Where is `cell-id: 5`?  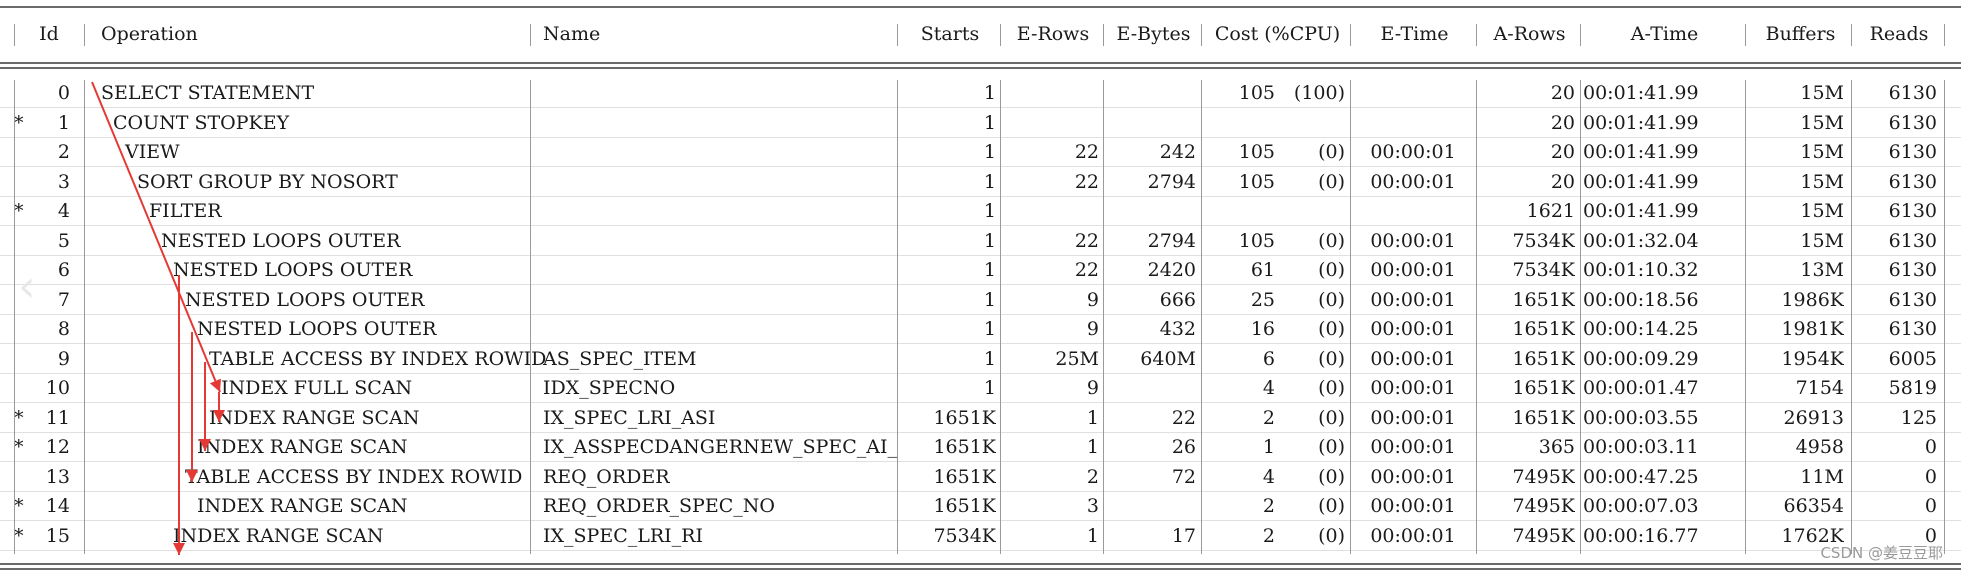 cell-id: 5 is located at coordinates (63, 240).